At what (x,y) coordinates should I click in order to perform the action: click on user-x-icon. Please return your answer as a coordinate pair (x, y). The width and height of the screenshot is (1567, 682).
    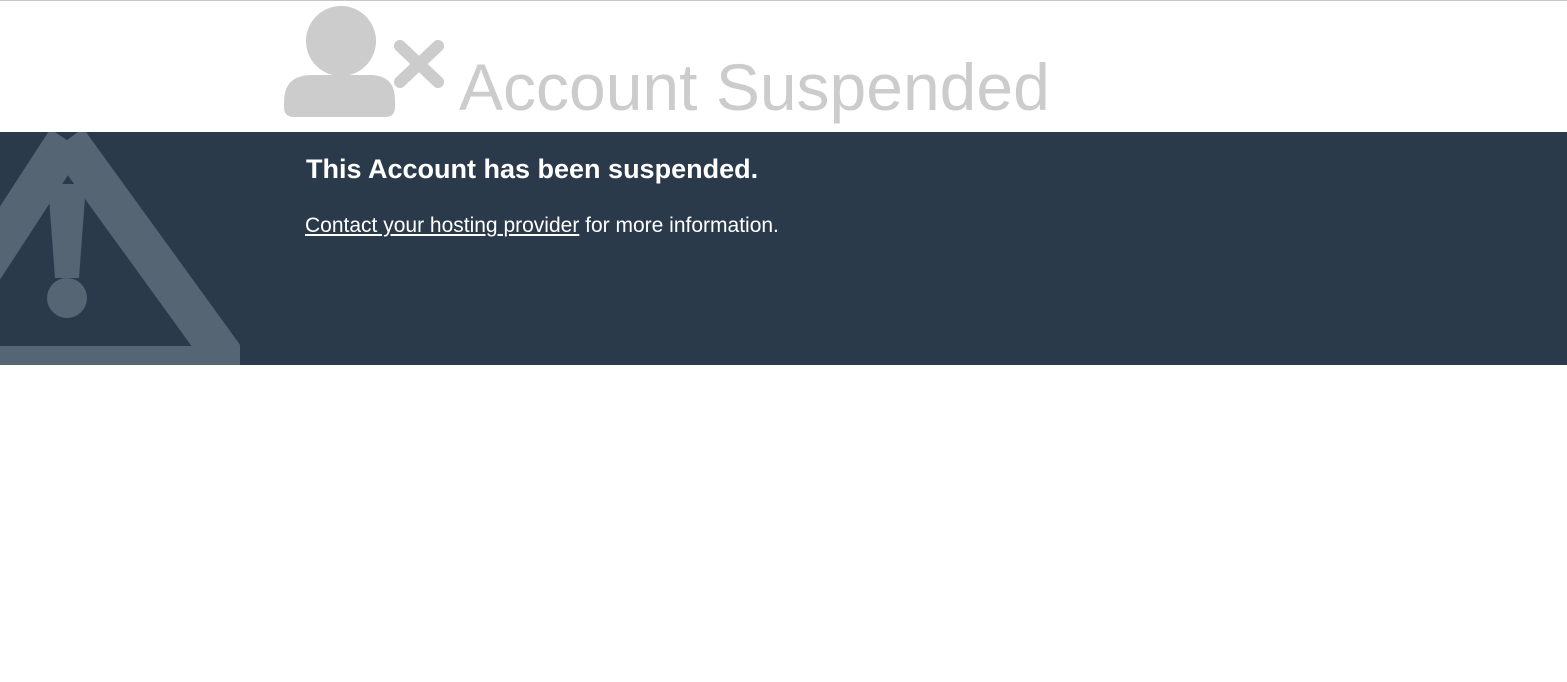
    Looking at the image, I should click on (364, 61).